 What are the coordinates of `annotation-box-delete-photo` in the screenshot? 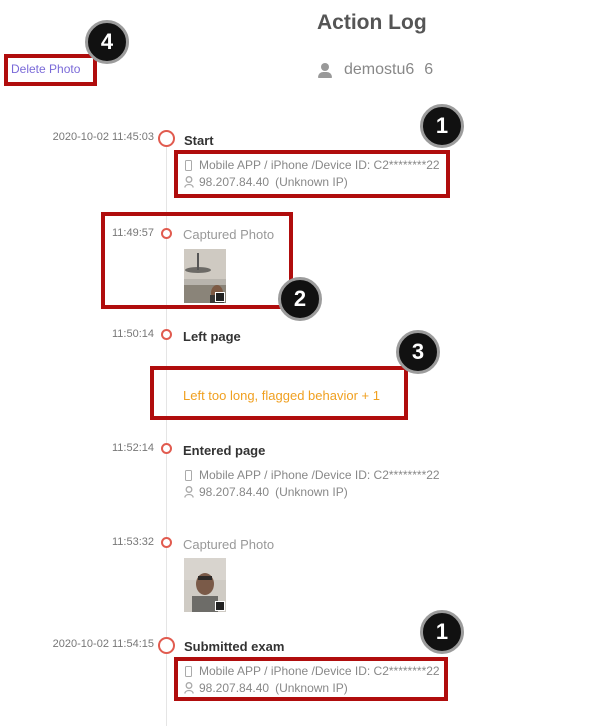 It's located at (50, 70).